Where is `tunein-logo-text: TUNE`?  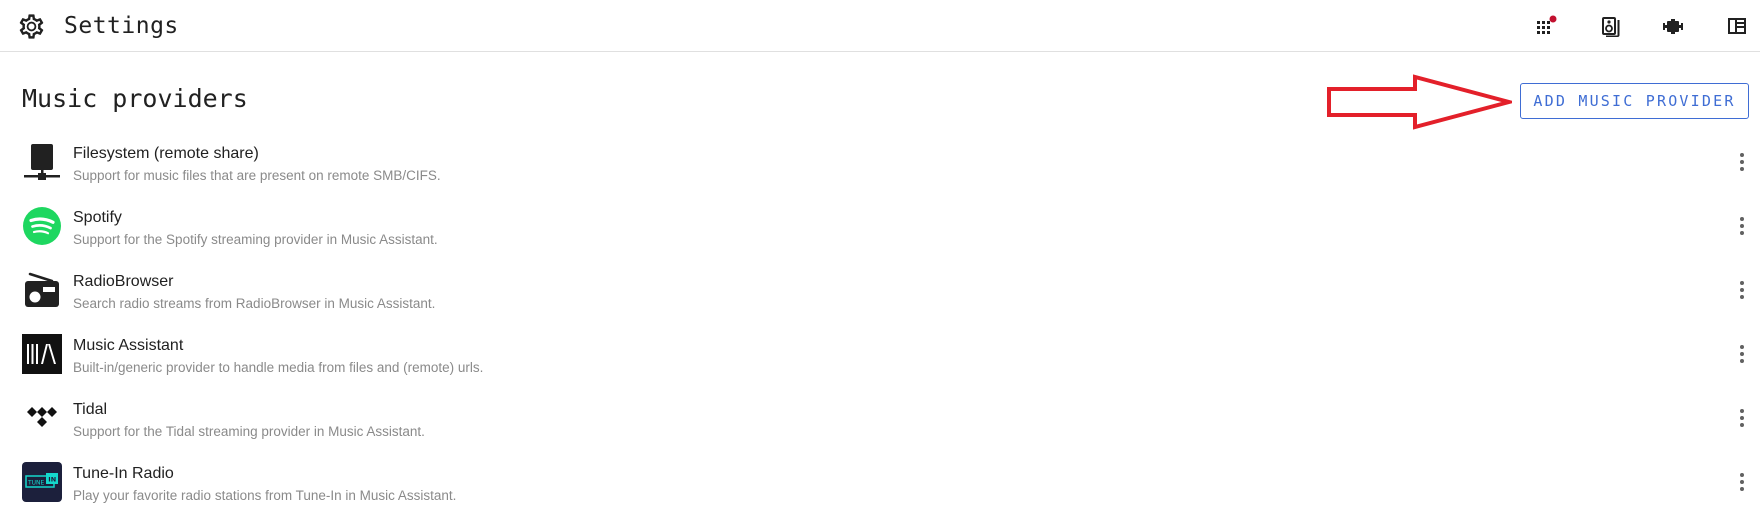 tunein-logo-text: TUNE is located at coordinates (36, 483).